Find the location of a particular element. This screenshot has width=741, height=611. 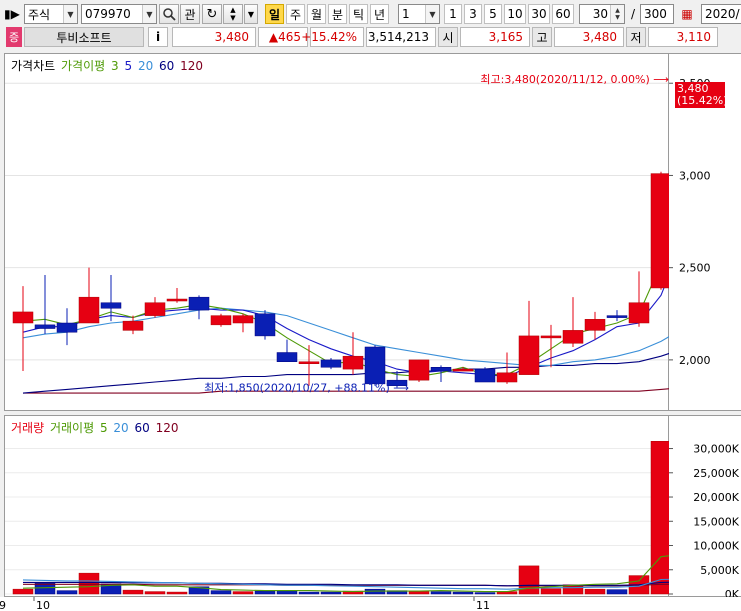

date-input-value: 2020/ is located at coordinates (722, 14).